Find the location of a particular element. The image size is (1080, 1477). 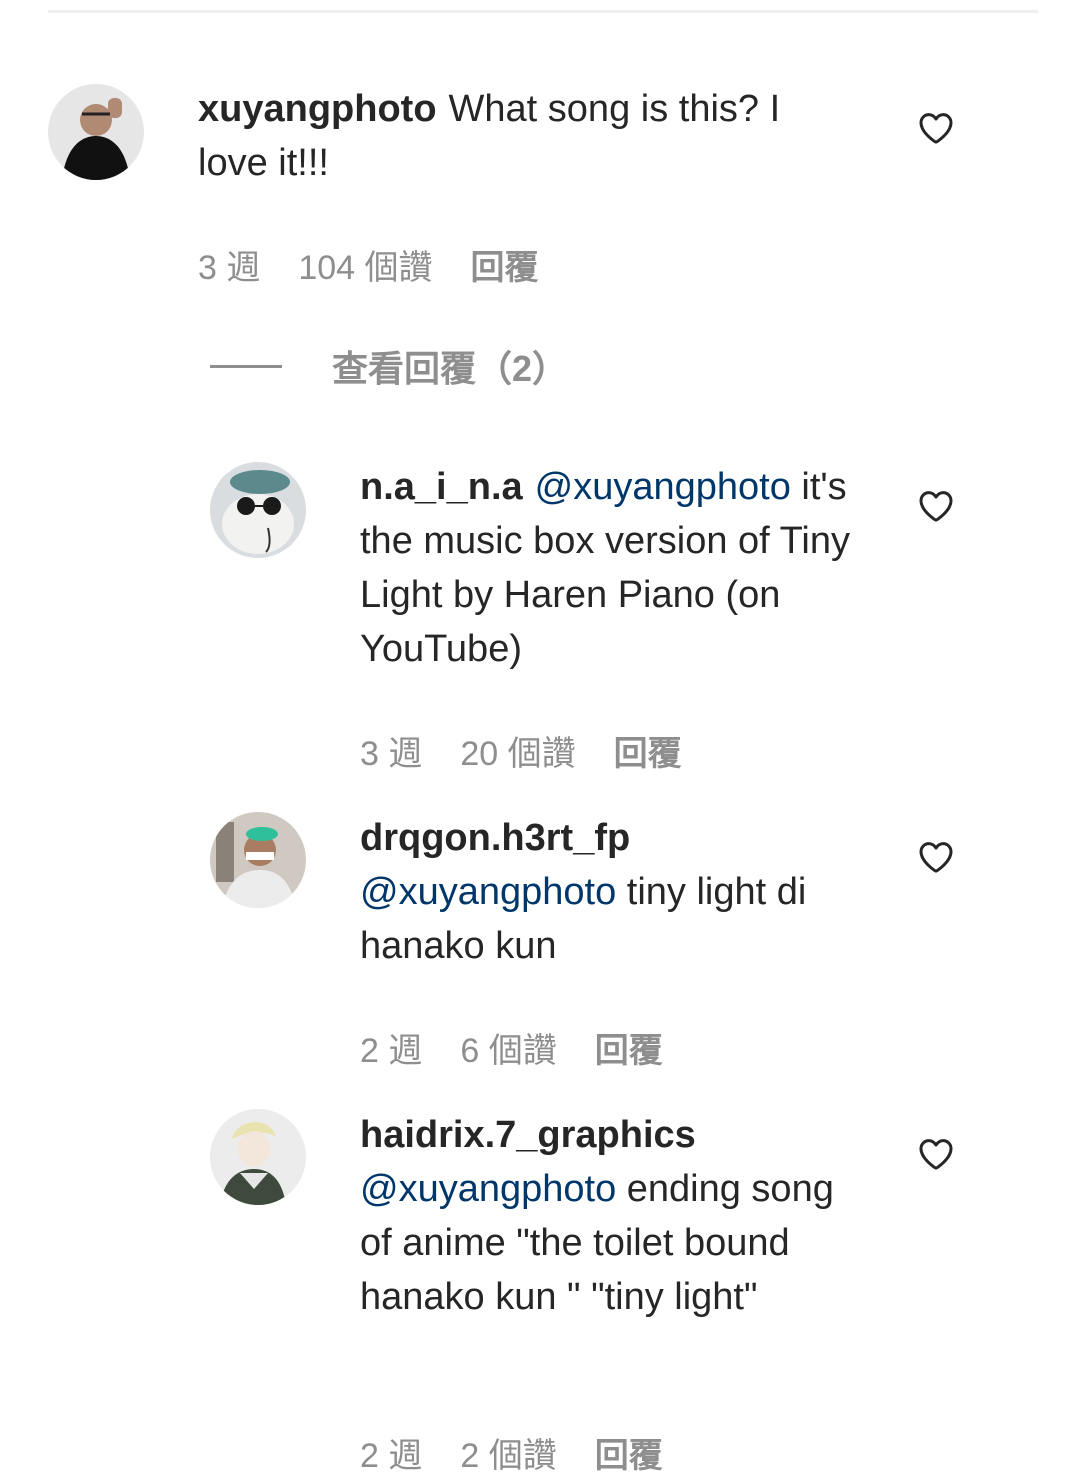

top-divider is located at coordinates (543, 11).